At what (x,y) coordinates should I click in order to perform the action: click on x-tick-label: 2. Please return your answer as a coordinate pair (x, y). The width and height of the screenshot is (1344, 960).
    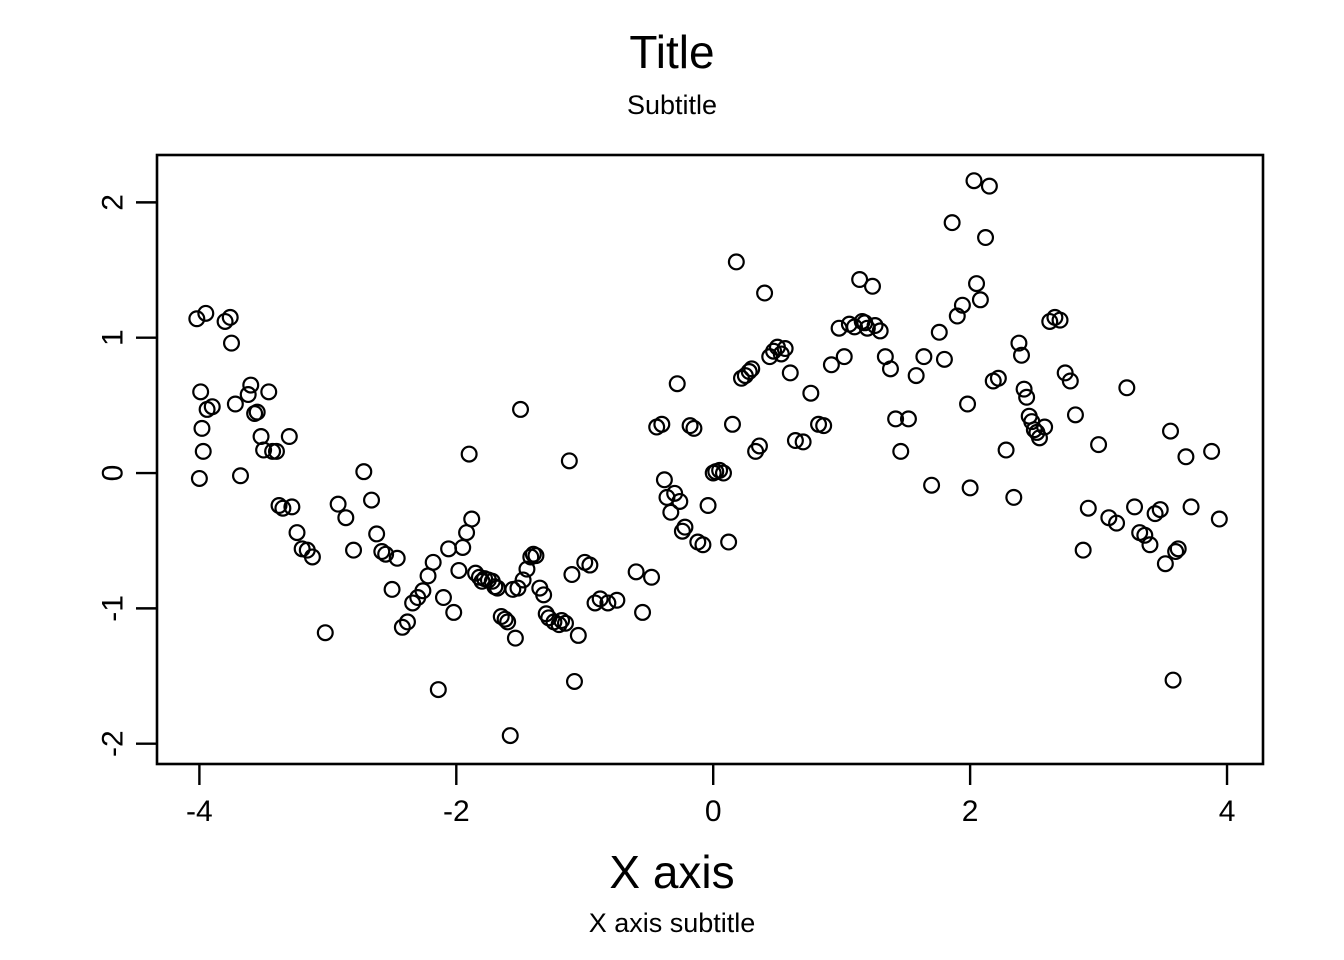
    Looking at the image, I should click on (970, 811).